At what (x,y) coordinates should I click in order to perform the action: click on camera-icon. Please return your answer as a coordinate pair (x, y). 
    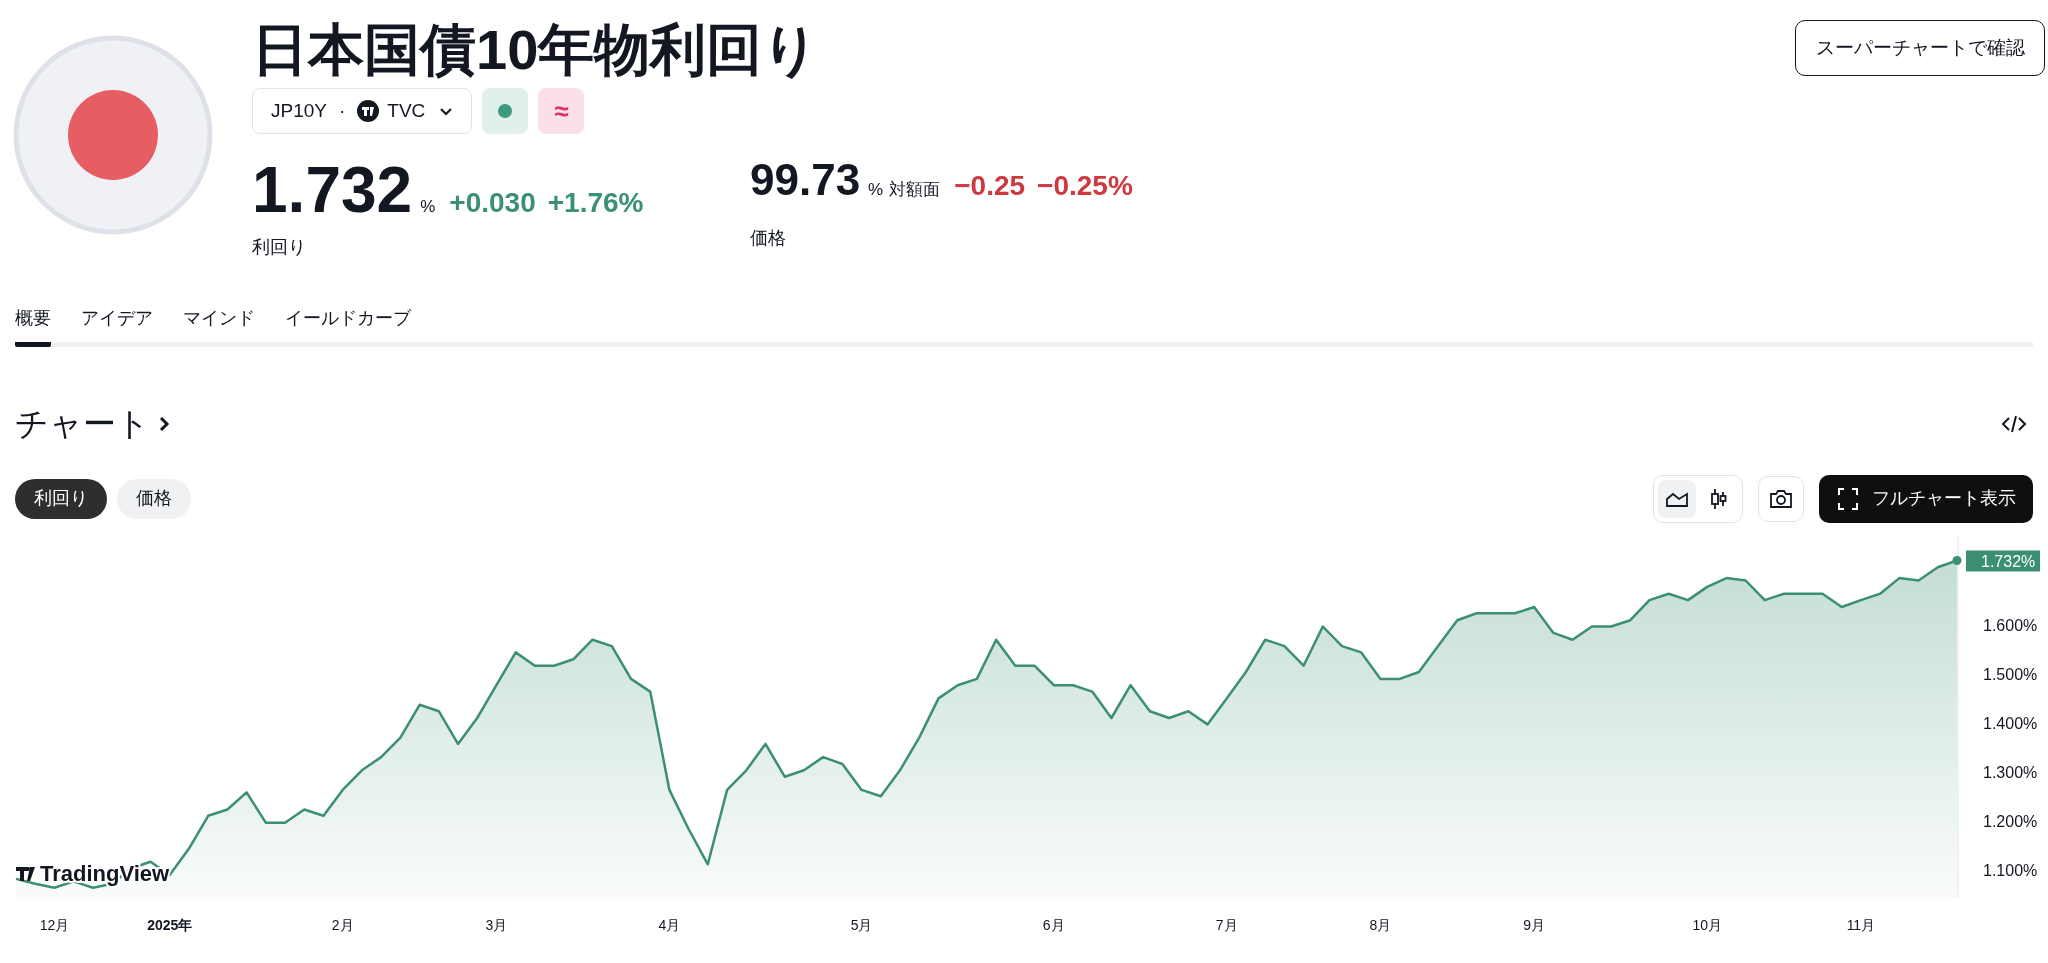
    Looking at the image, I should click on (1781, 498).